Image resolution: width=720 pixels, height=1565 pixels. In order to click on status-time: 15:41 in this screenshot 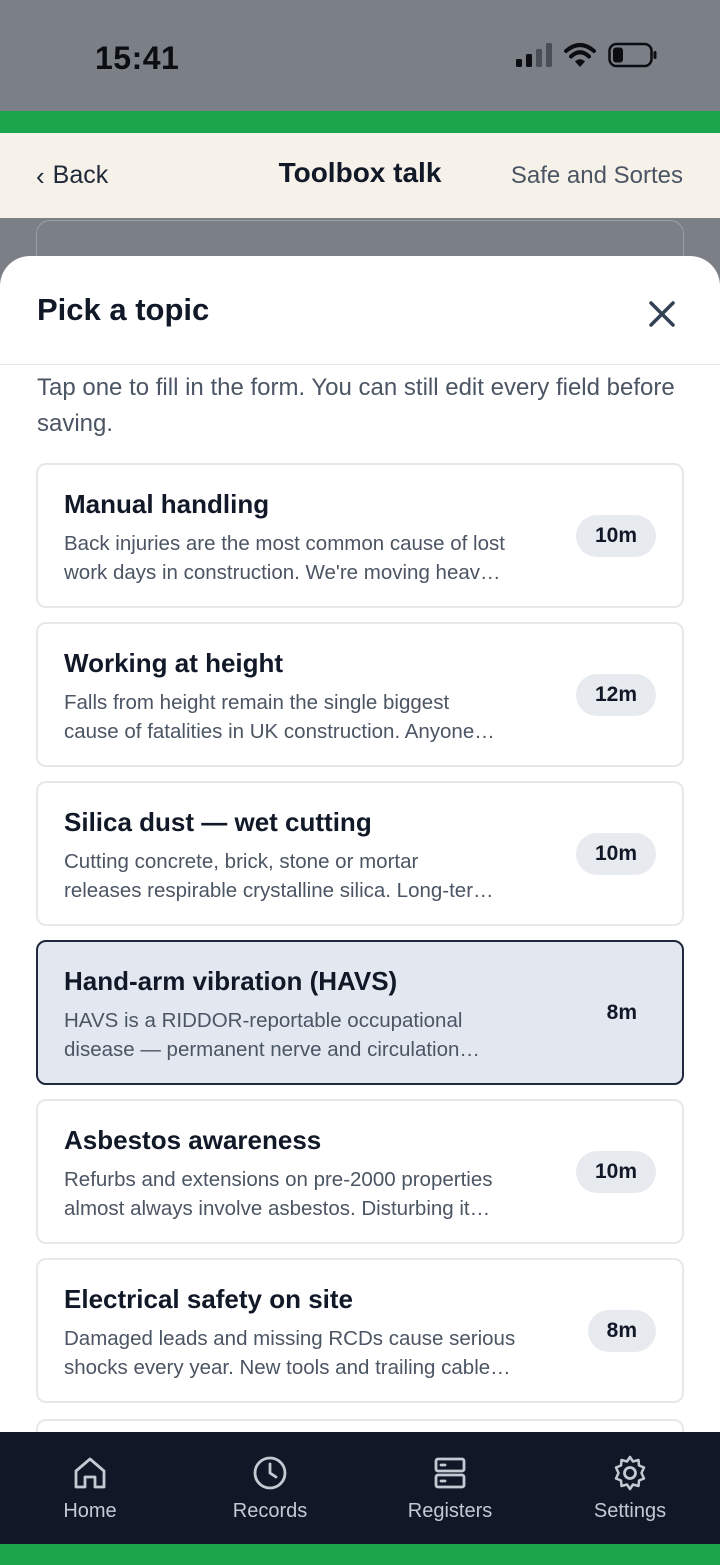, I will do `click(137, 58)`.